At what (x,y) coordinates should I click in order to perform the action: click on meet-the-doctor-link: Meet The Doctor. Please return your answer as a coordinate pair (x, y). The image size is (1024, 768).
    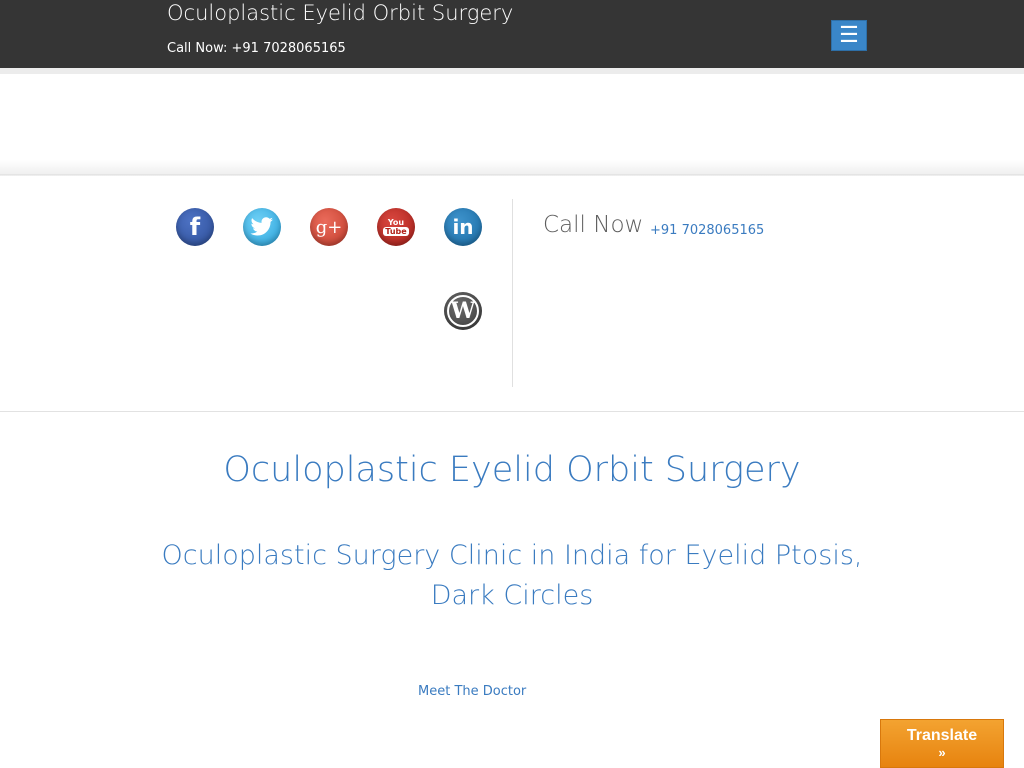
    Looking at the image, I should click on (472, 691).